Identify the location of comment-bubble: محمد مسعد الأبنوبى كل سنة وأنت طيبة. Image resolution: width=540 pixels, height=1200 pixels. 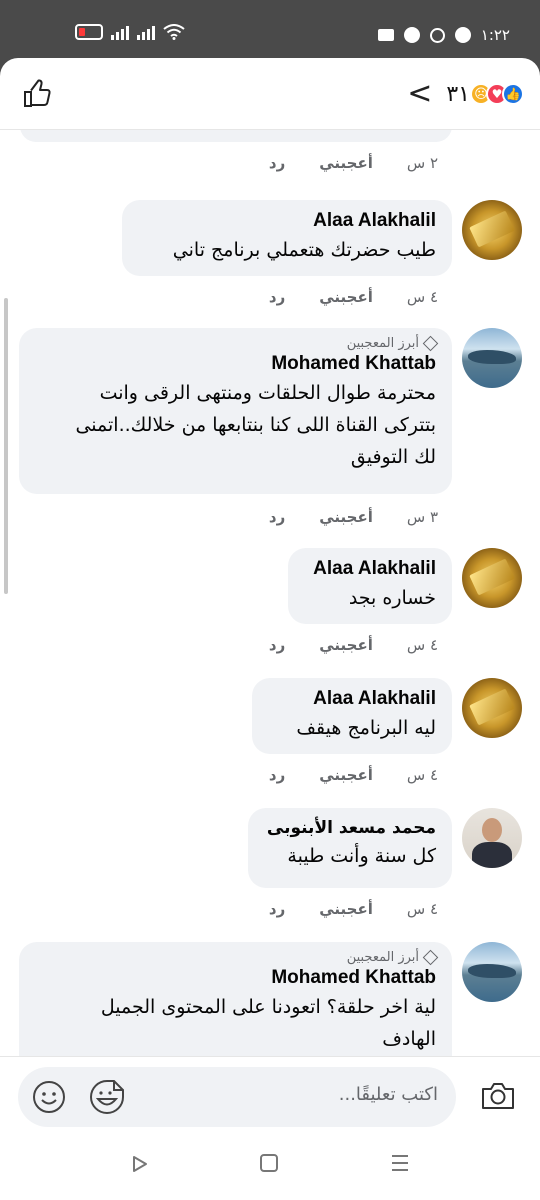
(350, 848).